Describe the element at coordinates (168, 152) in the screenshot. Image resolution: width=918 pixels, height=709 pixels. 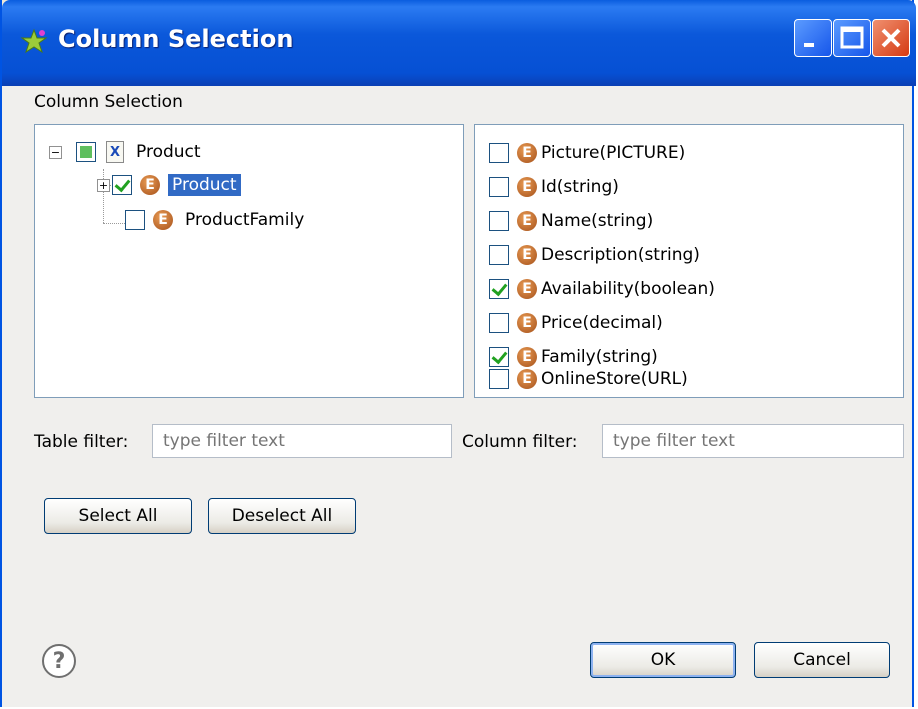
I see `tree-root-label: Product` at that location.